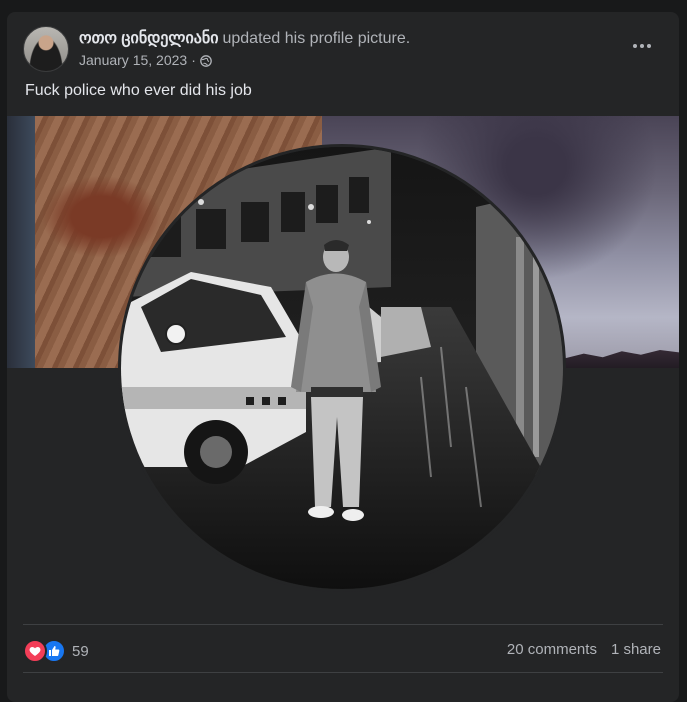 This screenshot has width=687, height=702. Describe the element at coordinates (133, 60) in the screenshot. I see `post-date: January 15, 2023` at that location.